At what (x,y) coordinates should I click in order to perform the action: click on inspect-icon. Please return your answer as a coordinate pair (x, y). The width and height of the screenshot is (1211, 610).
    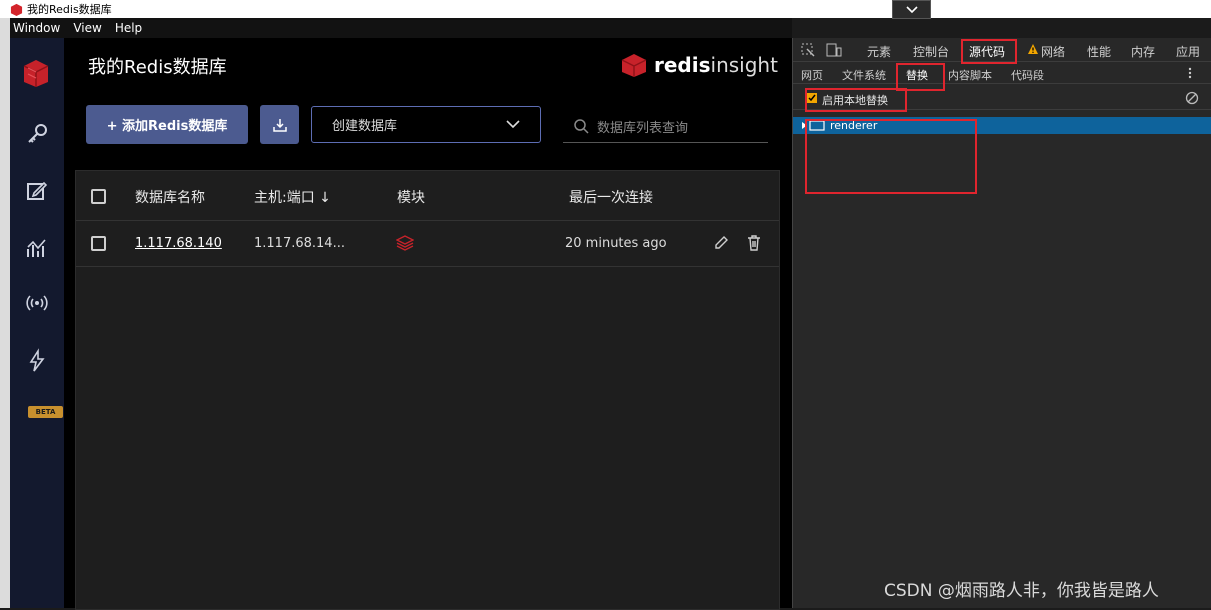
    Looking at the image, I should click on (808, 50).